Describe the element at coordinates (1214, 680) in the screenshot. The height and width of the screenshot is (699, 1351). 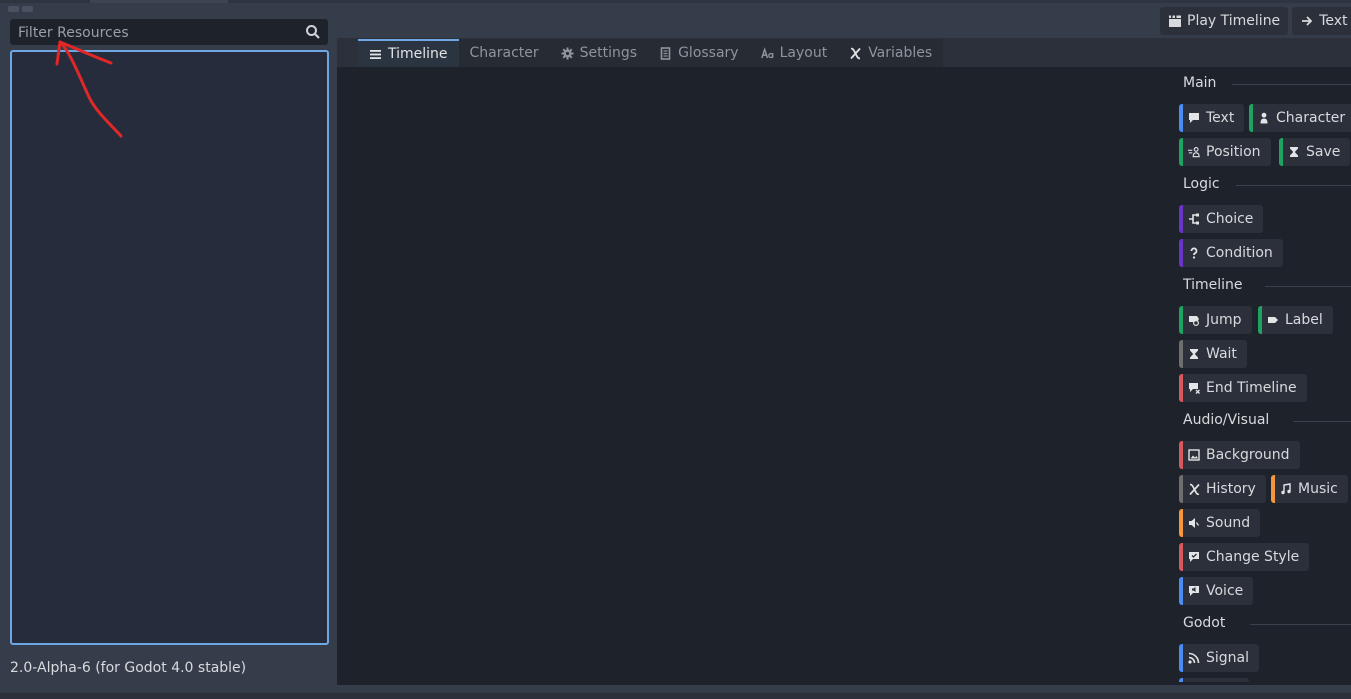
I see `event-next-button` at that location.